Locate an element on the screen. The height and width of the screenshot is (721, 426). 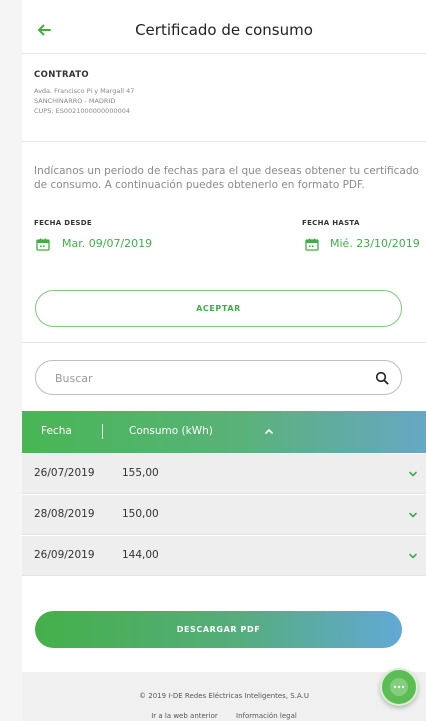
footer-links: Ir a la web anterior Información legal is located at coordinates (224, 716).